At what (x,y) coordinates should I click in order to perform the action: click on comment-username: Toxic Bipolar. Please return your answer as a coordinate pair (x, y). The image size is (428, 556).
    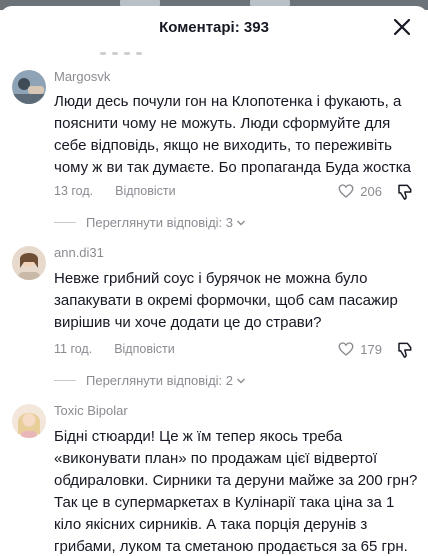
    Looking at the image, I should click on (91, 410).